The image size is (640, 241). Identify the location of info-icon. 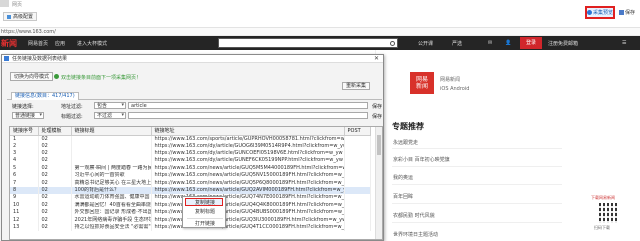
(56, 76).